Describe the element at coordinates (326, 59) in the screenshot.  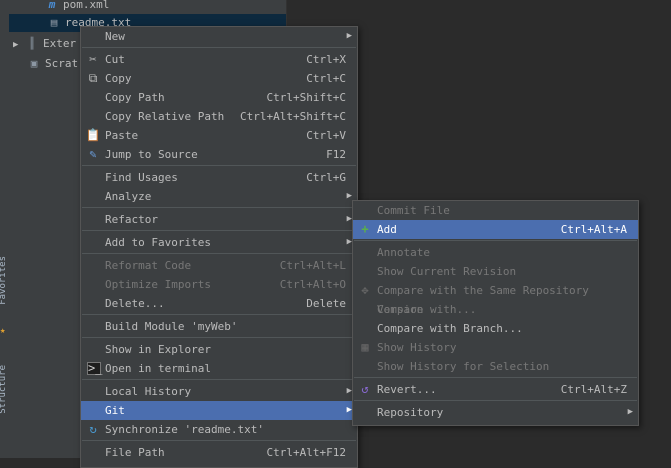
I see `menu-item-shortcut: Ctrl+X` at that location.